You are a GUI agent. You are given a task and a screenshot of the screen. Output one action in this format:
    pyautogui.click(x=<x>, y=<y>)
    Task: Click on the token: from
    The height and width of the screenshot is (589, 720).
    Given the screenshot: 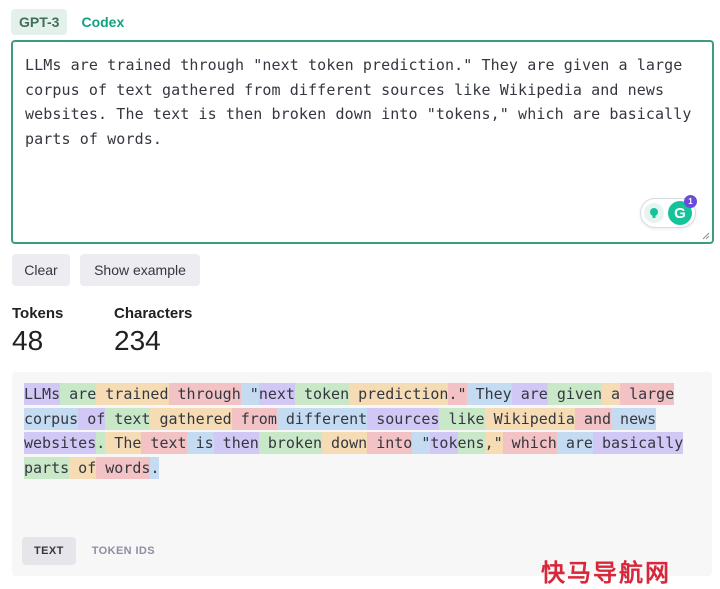 What is the action you would take?
    pyautogui.click(x=254, y=418)
    